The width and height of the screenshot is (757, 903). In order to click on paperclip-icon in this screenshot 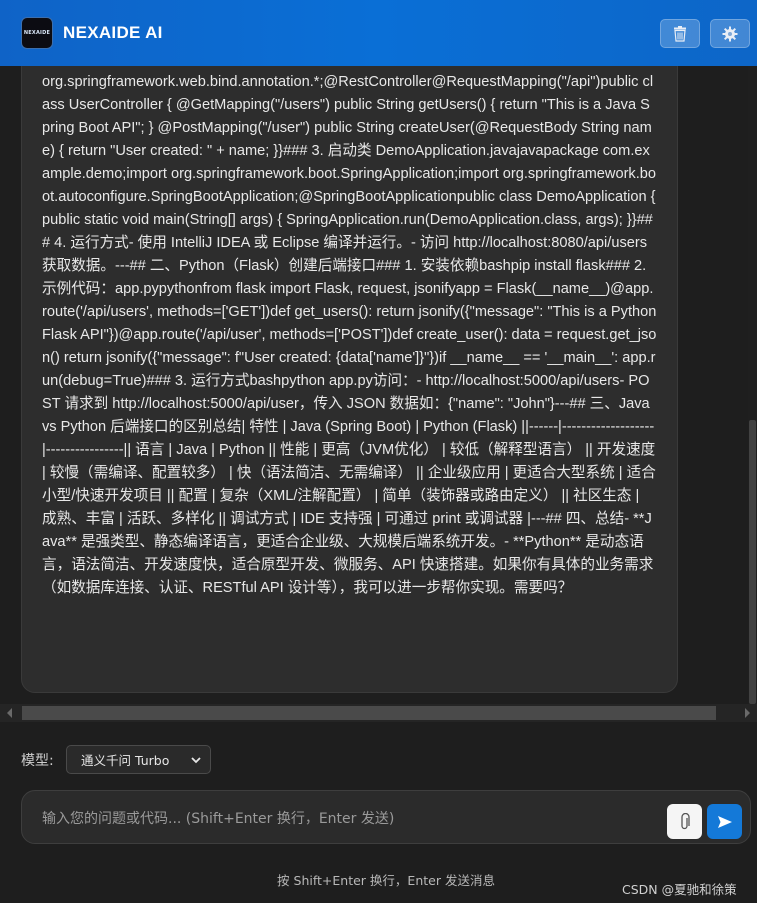, I will do `click(685, 820)`.